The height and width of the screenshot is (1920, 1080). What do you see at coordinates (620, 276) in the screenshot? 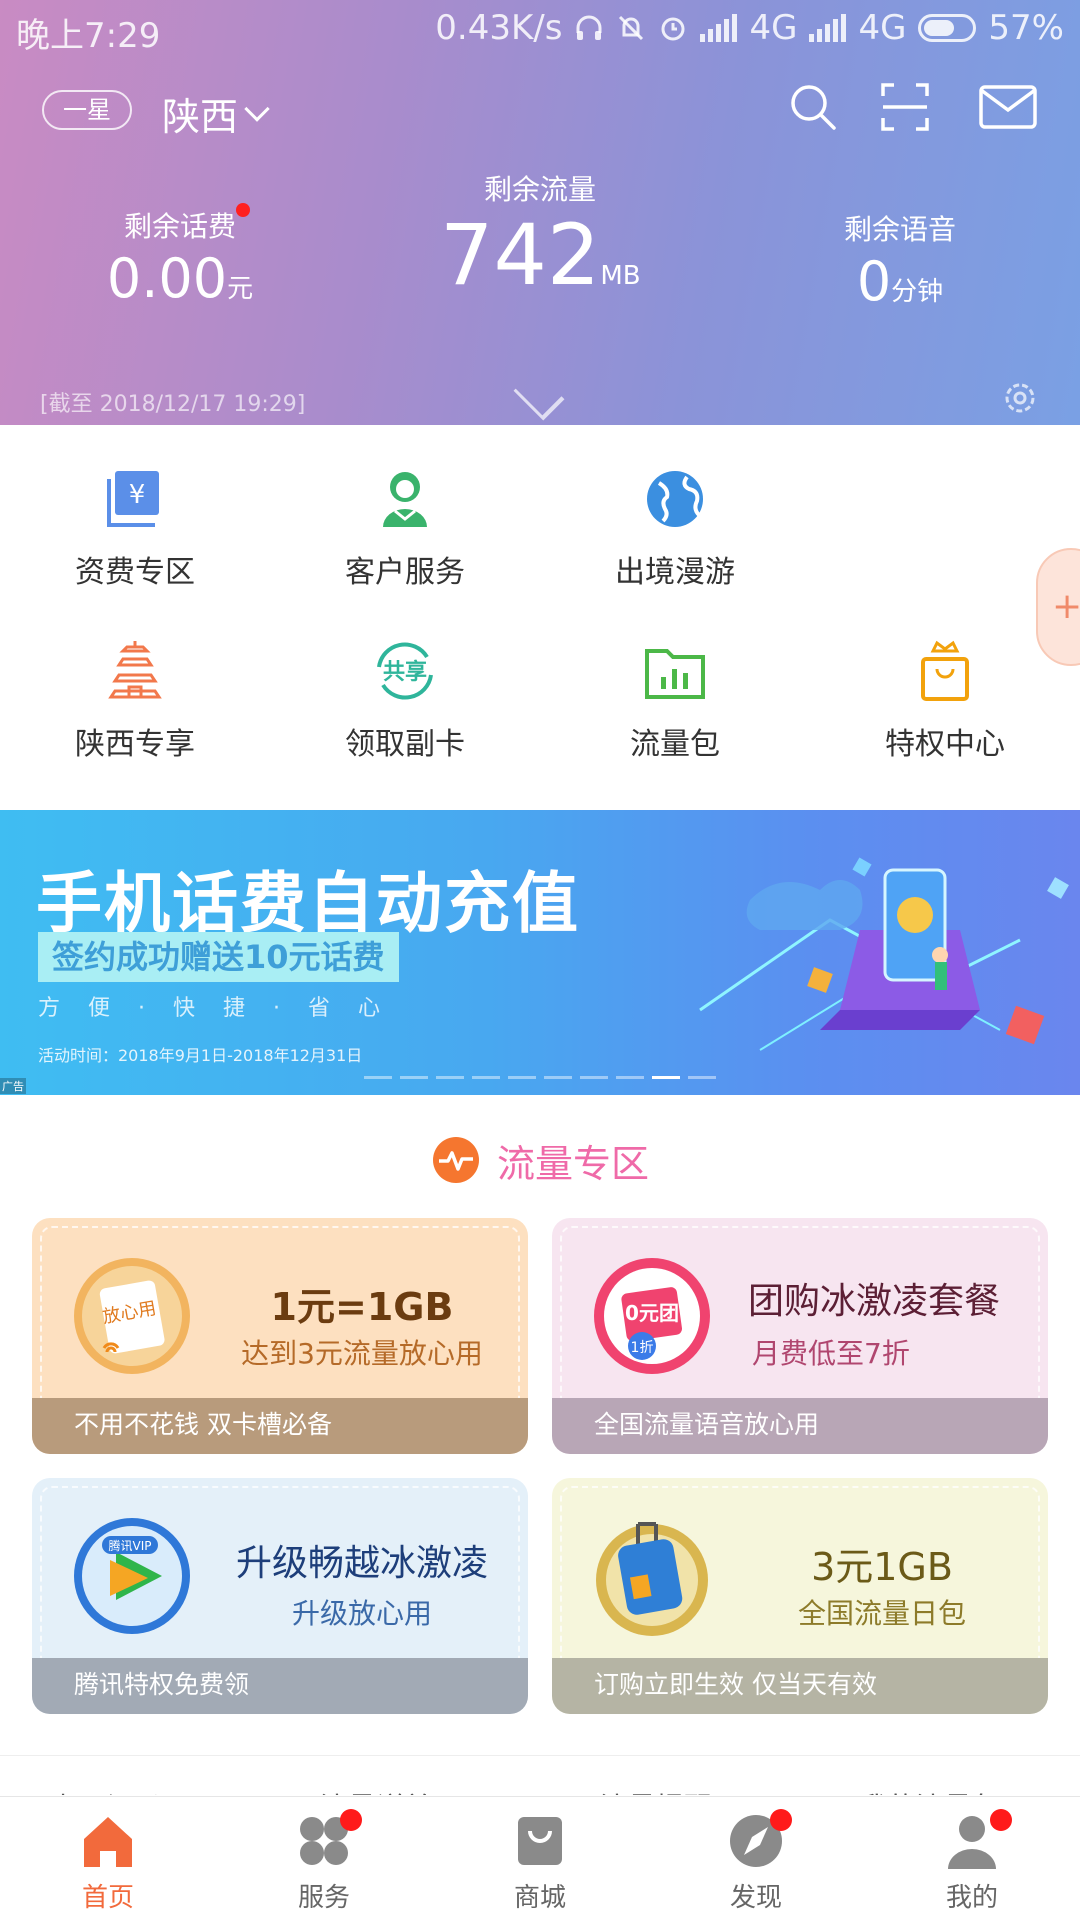
I see `data-unit: MB` at bounding box center [620, 276].